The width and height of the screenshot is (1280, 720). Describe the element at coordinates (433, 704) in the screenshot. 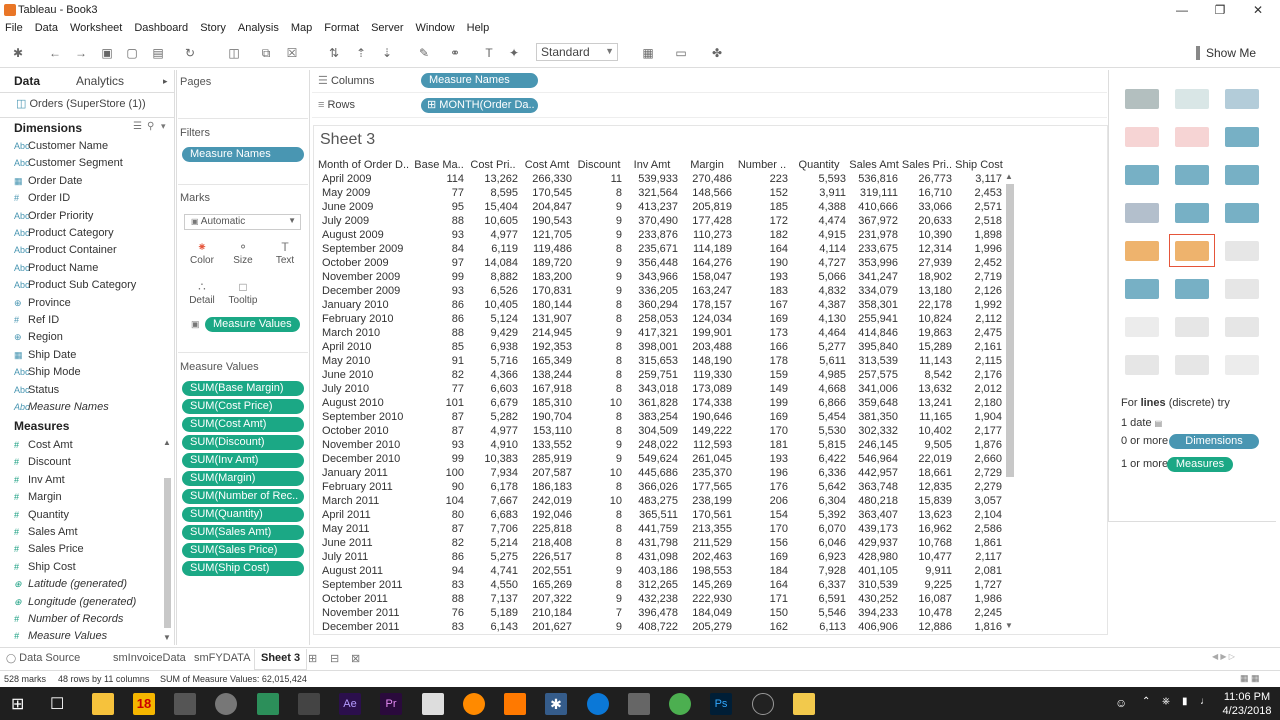

I see `mail-icon` at that location.